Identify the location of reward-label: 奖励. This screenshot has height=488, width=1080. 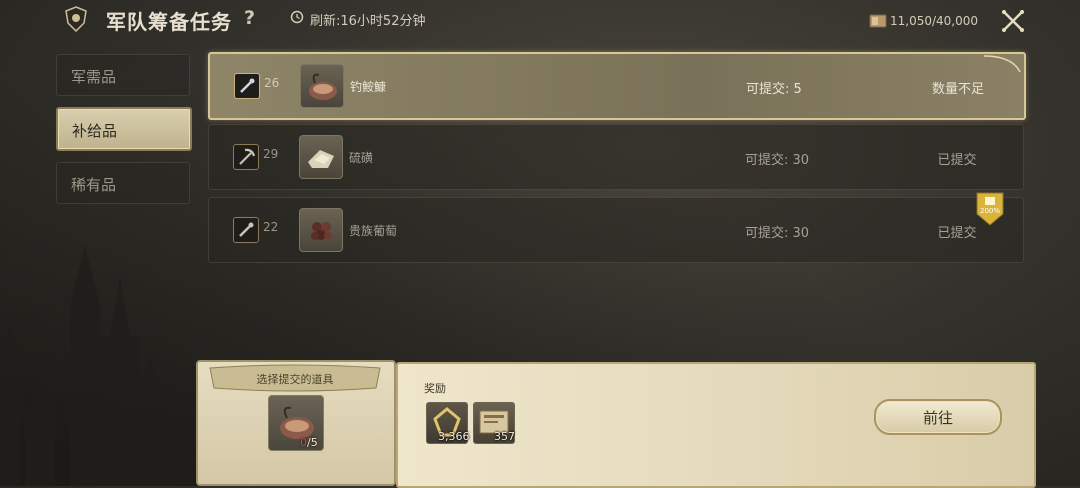
(435, 388).